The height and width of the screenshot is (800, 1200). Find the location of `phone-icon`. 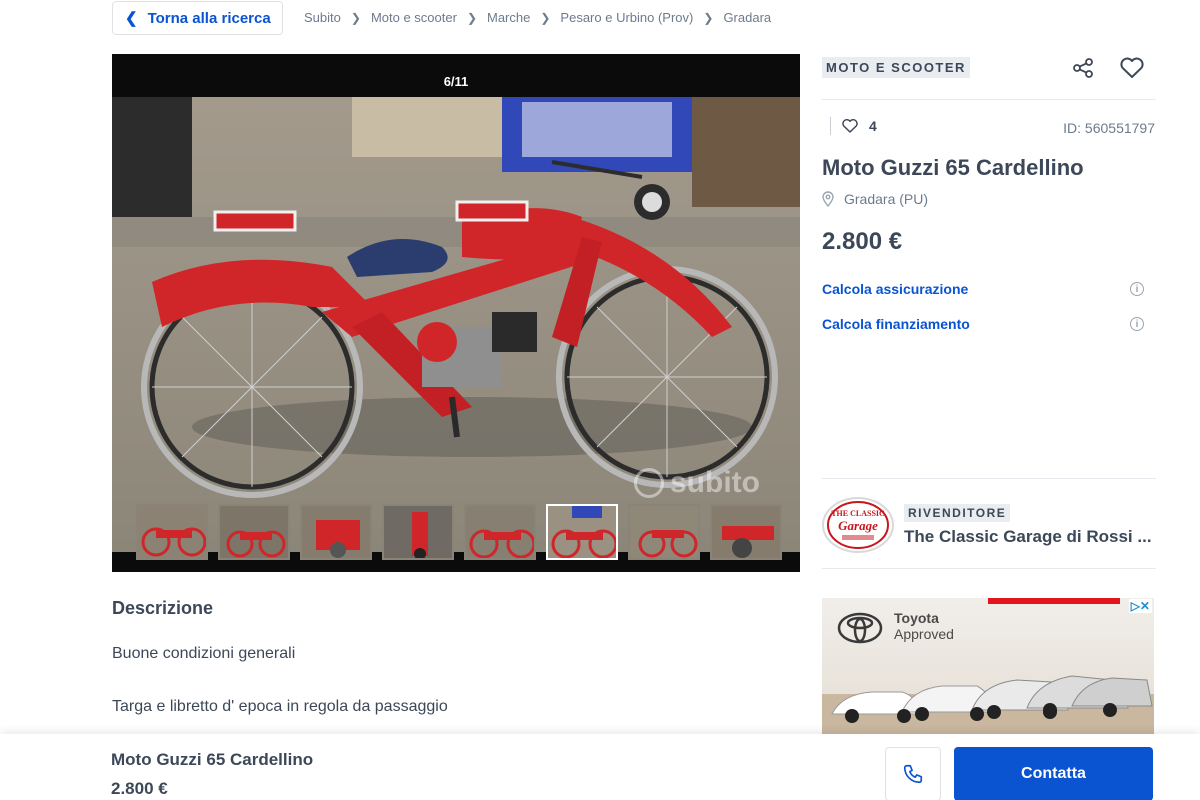

phone-icon is located at coordinates (913, 774).